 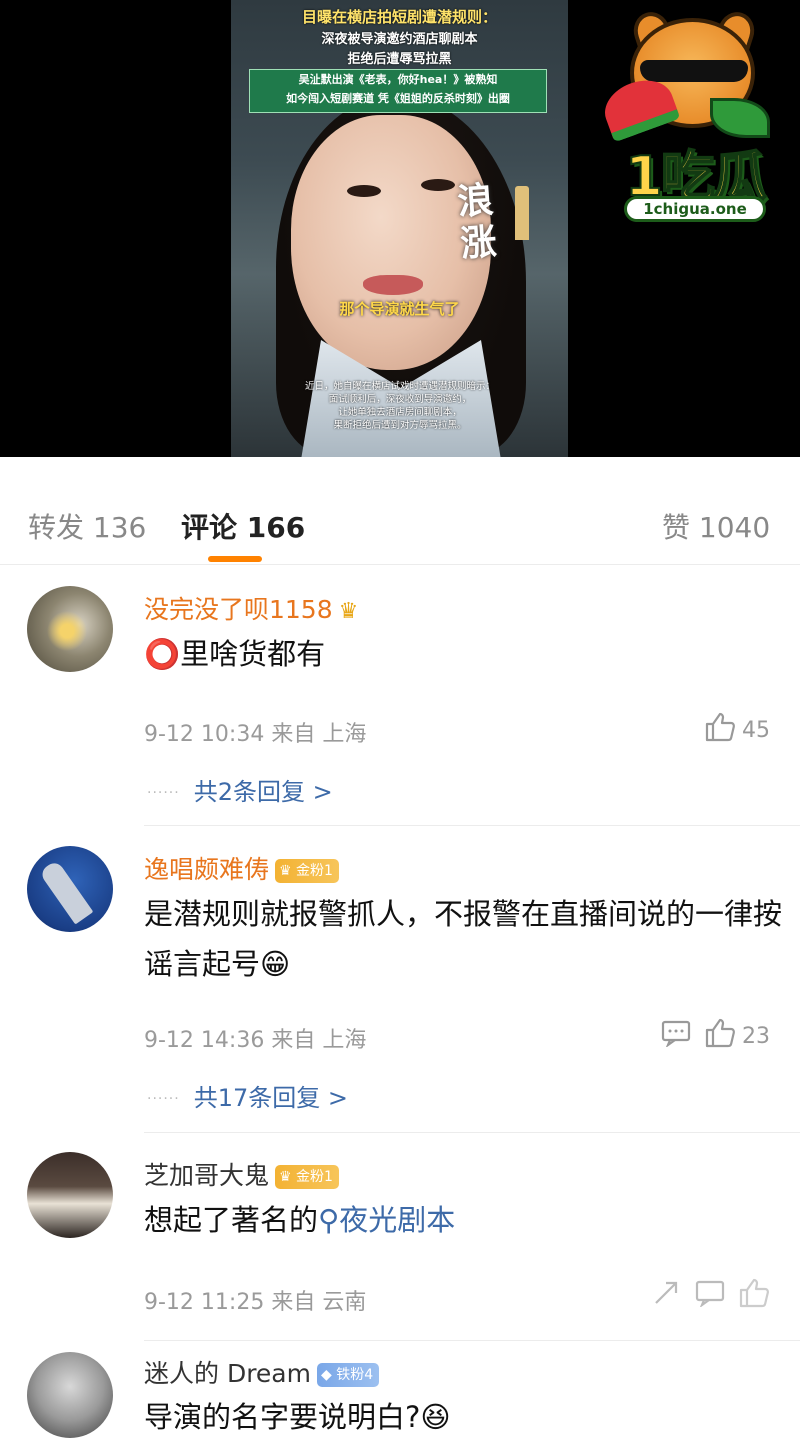 I want to click on comment-body: 想起了著名的, so click(x=231, y=1220).